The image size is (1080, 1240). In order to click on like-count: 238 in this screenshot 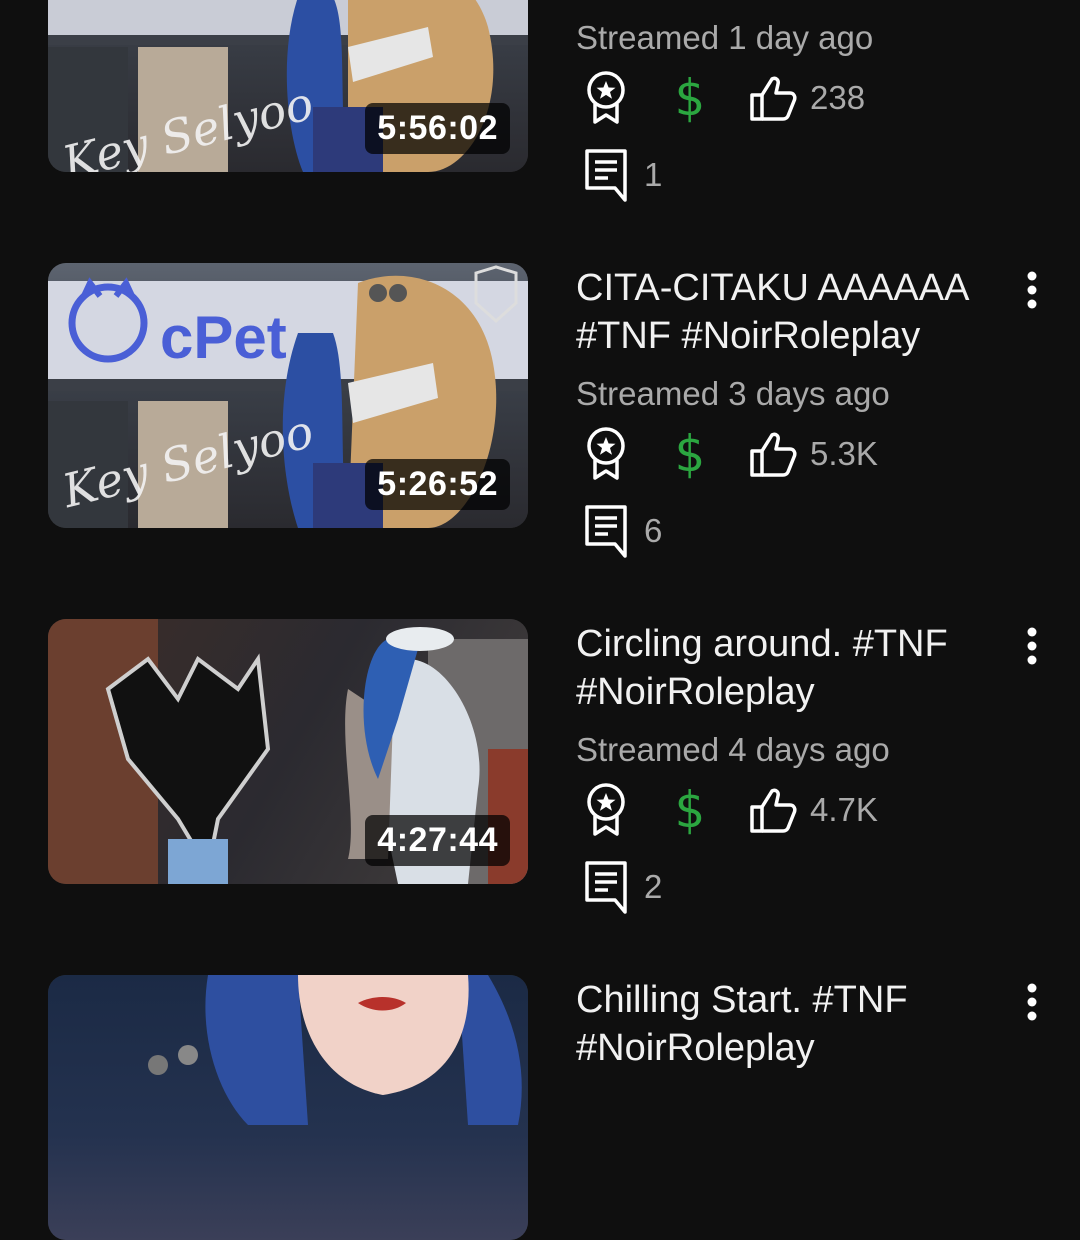, I will do `click(838, 97)`.